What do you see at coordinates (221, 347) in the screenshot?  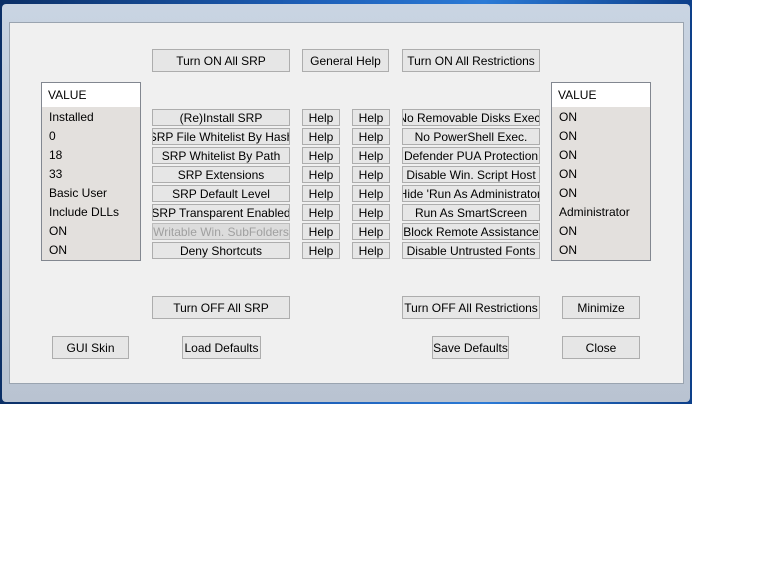 I see `load-defaults-button: Load Defaults` at bounding box center [221, 347].